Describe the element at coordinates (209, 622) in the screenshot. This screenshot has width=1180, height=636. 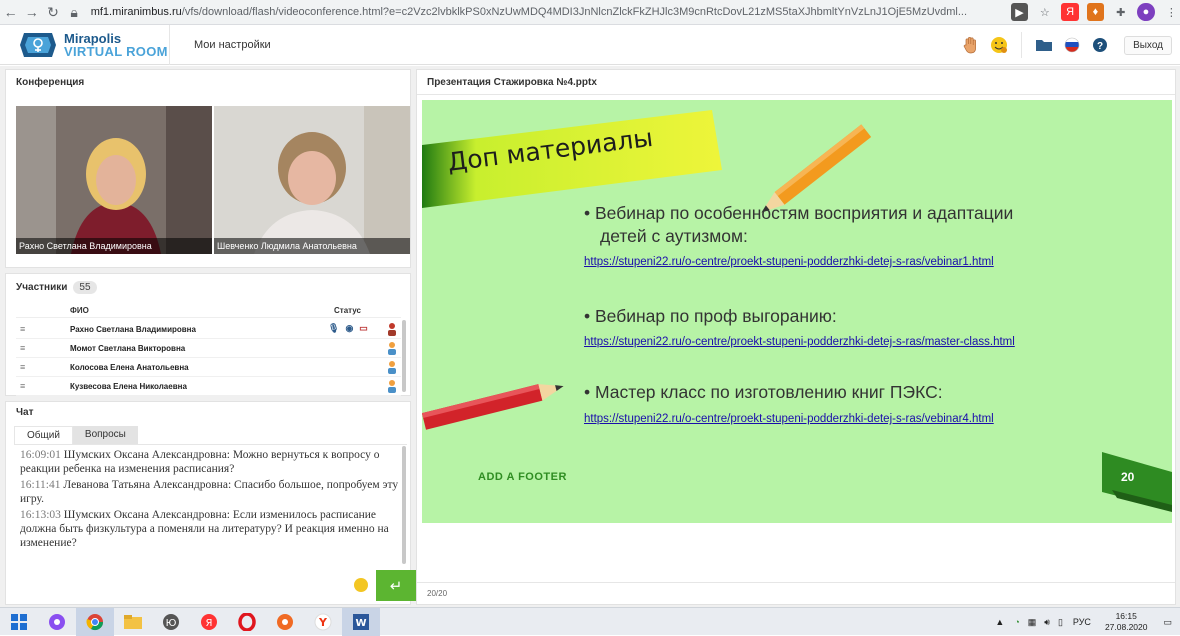
I see `yandex-browser-icon: Я` at that location.